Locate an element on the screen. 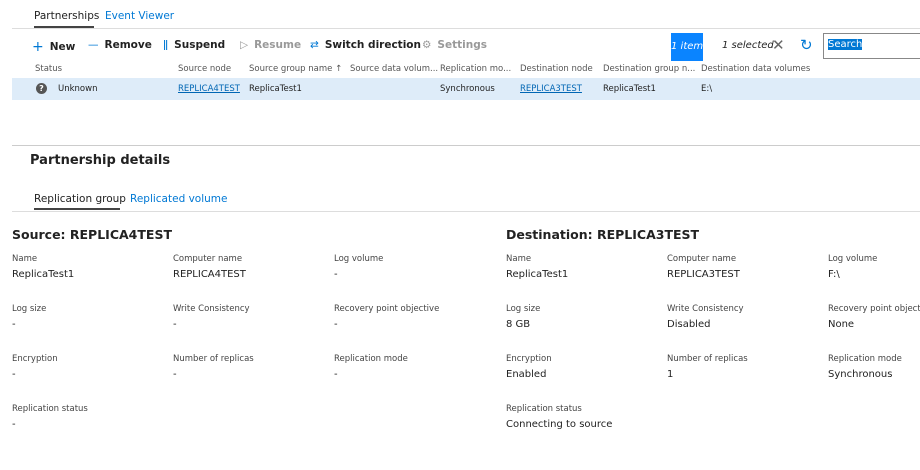 The width and height of the screenshot is (920, 470). tab-partnerships: Partnerships is located at coordinates (66, 16).